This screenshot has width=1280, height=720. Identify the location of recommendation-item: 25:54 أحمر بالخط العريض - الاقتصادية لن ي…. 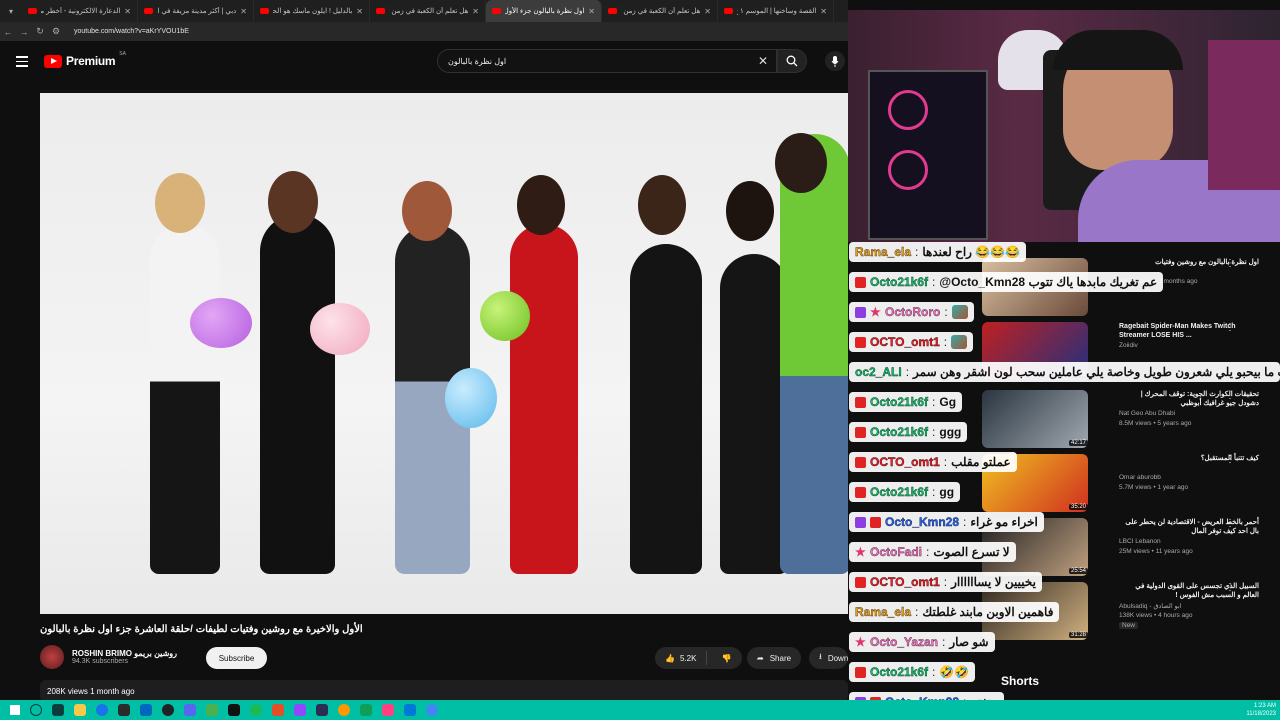
(1123, 548).